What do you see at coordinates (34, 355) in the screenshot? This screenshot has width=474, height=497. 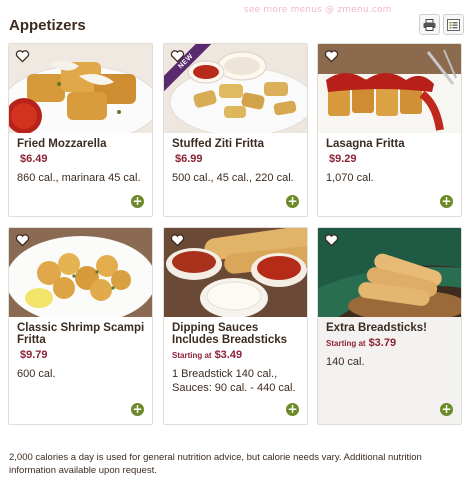 I see `item-price: $9.79` at bounding box center [34, 355].